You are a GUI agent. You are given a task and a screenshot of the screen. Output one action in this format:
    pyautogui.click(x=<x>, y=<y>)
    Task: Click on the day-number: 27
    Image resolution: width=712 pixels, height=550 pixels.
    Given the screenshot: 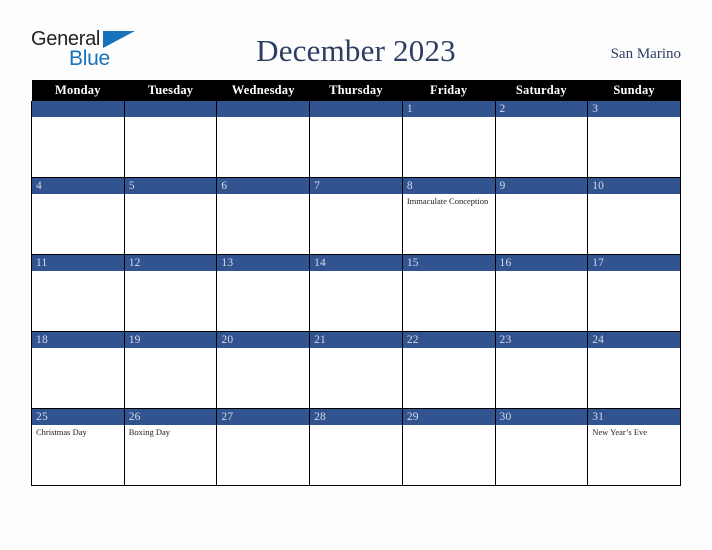 What is the action you would take?
    pyautogui.click(x=263, y=417)
    